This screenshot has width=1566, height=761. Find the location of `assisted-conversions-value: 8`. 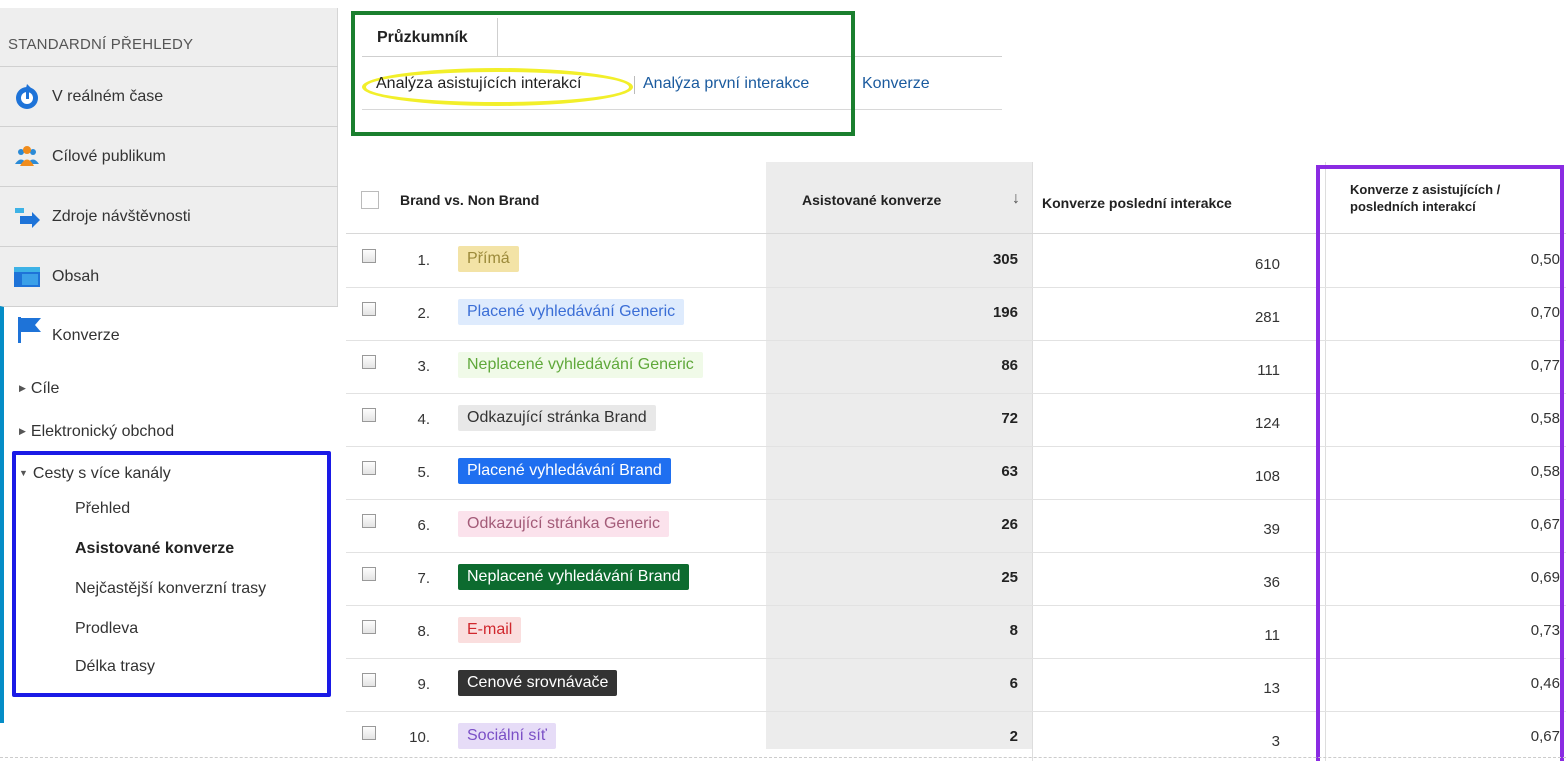

assisted-conversions-value: 8 is located at coordinates (1013, 630).